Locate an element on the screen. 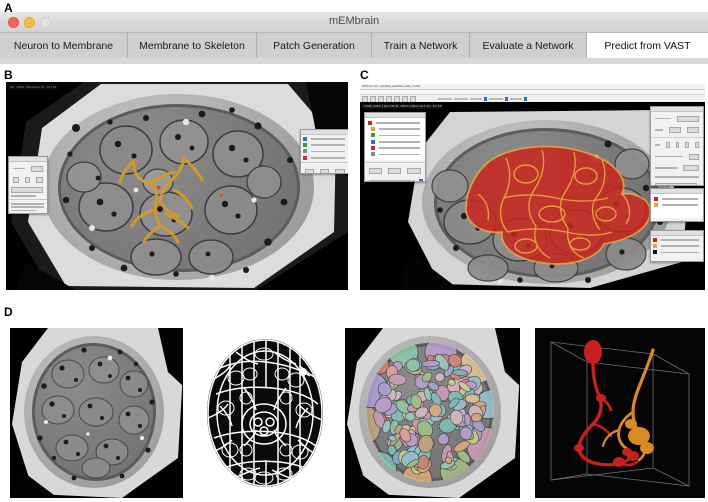 The width and height of the screenshot is (708, 502). tab-patch-generation: Patch Generation is located at coordinates (314, 45).